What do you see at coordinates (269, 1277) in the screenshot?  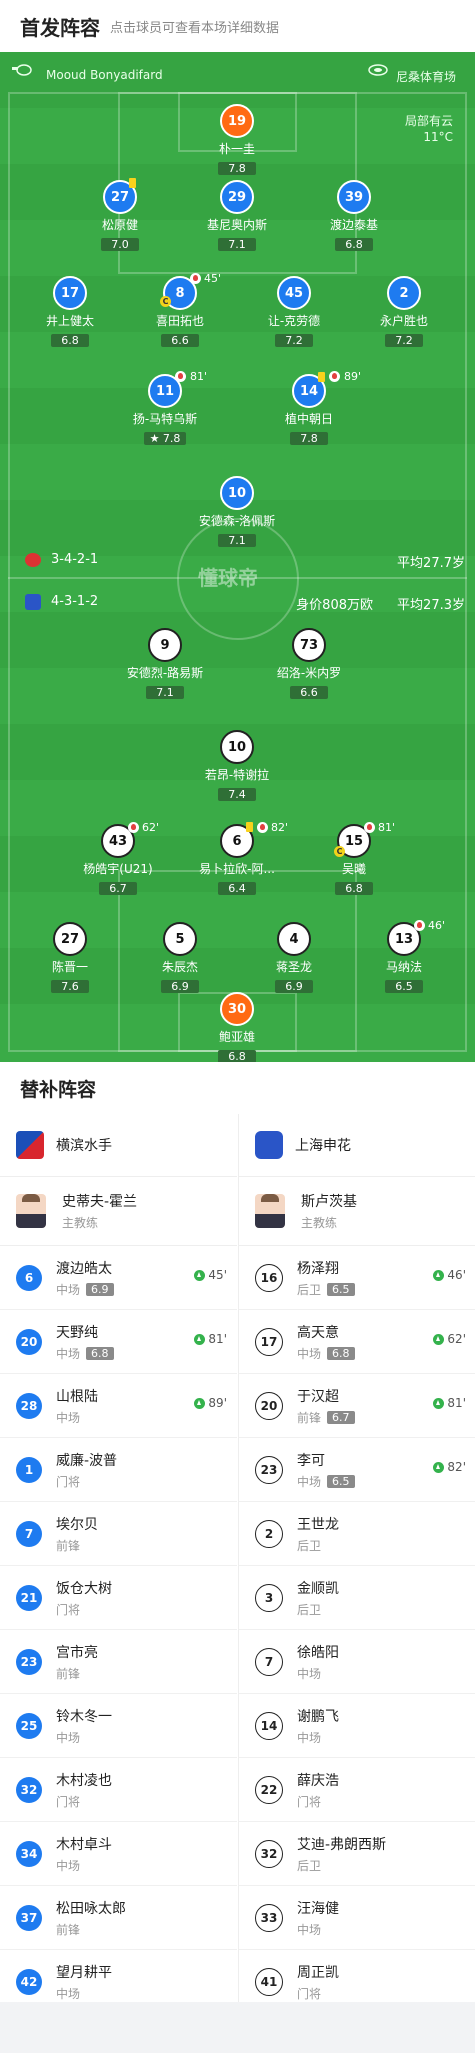 I see `sub-number: 16` at bounding box center [269, 1277].